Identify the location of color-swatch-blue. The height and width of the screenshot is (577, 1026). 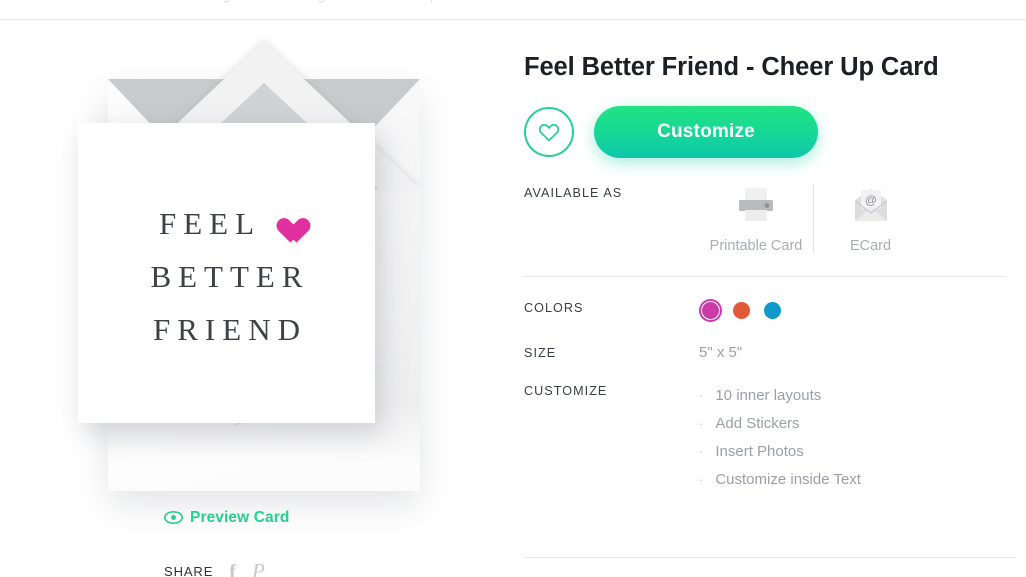
(772, 311).